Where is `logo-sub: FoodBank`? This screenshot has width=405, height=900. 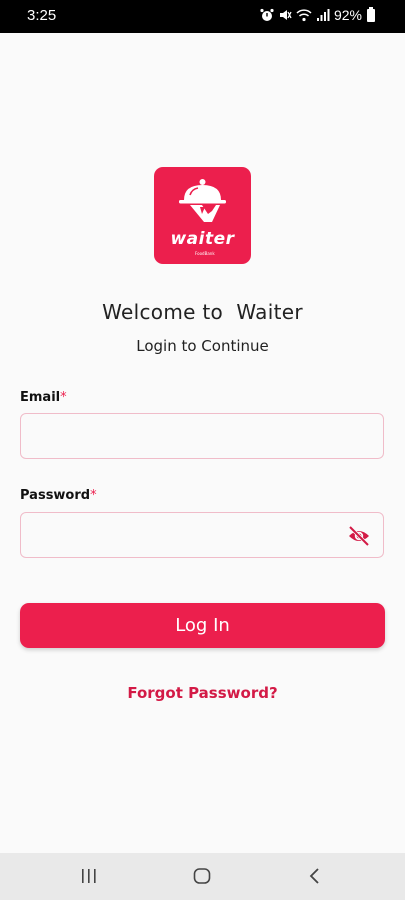
logo-sub: FoodBank is located at coordinates (205, 253).